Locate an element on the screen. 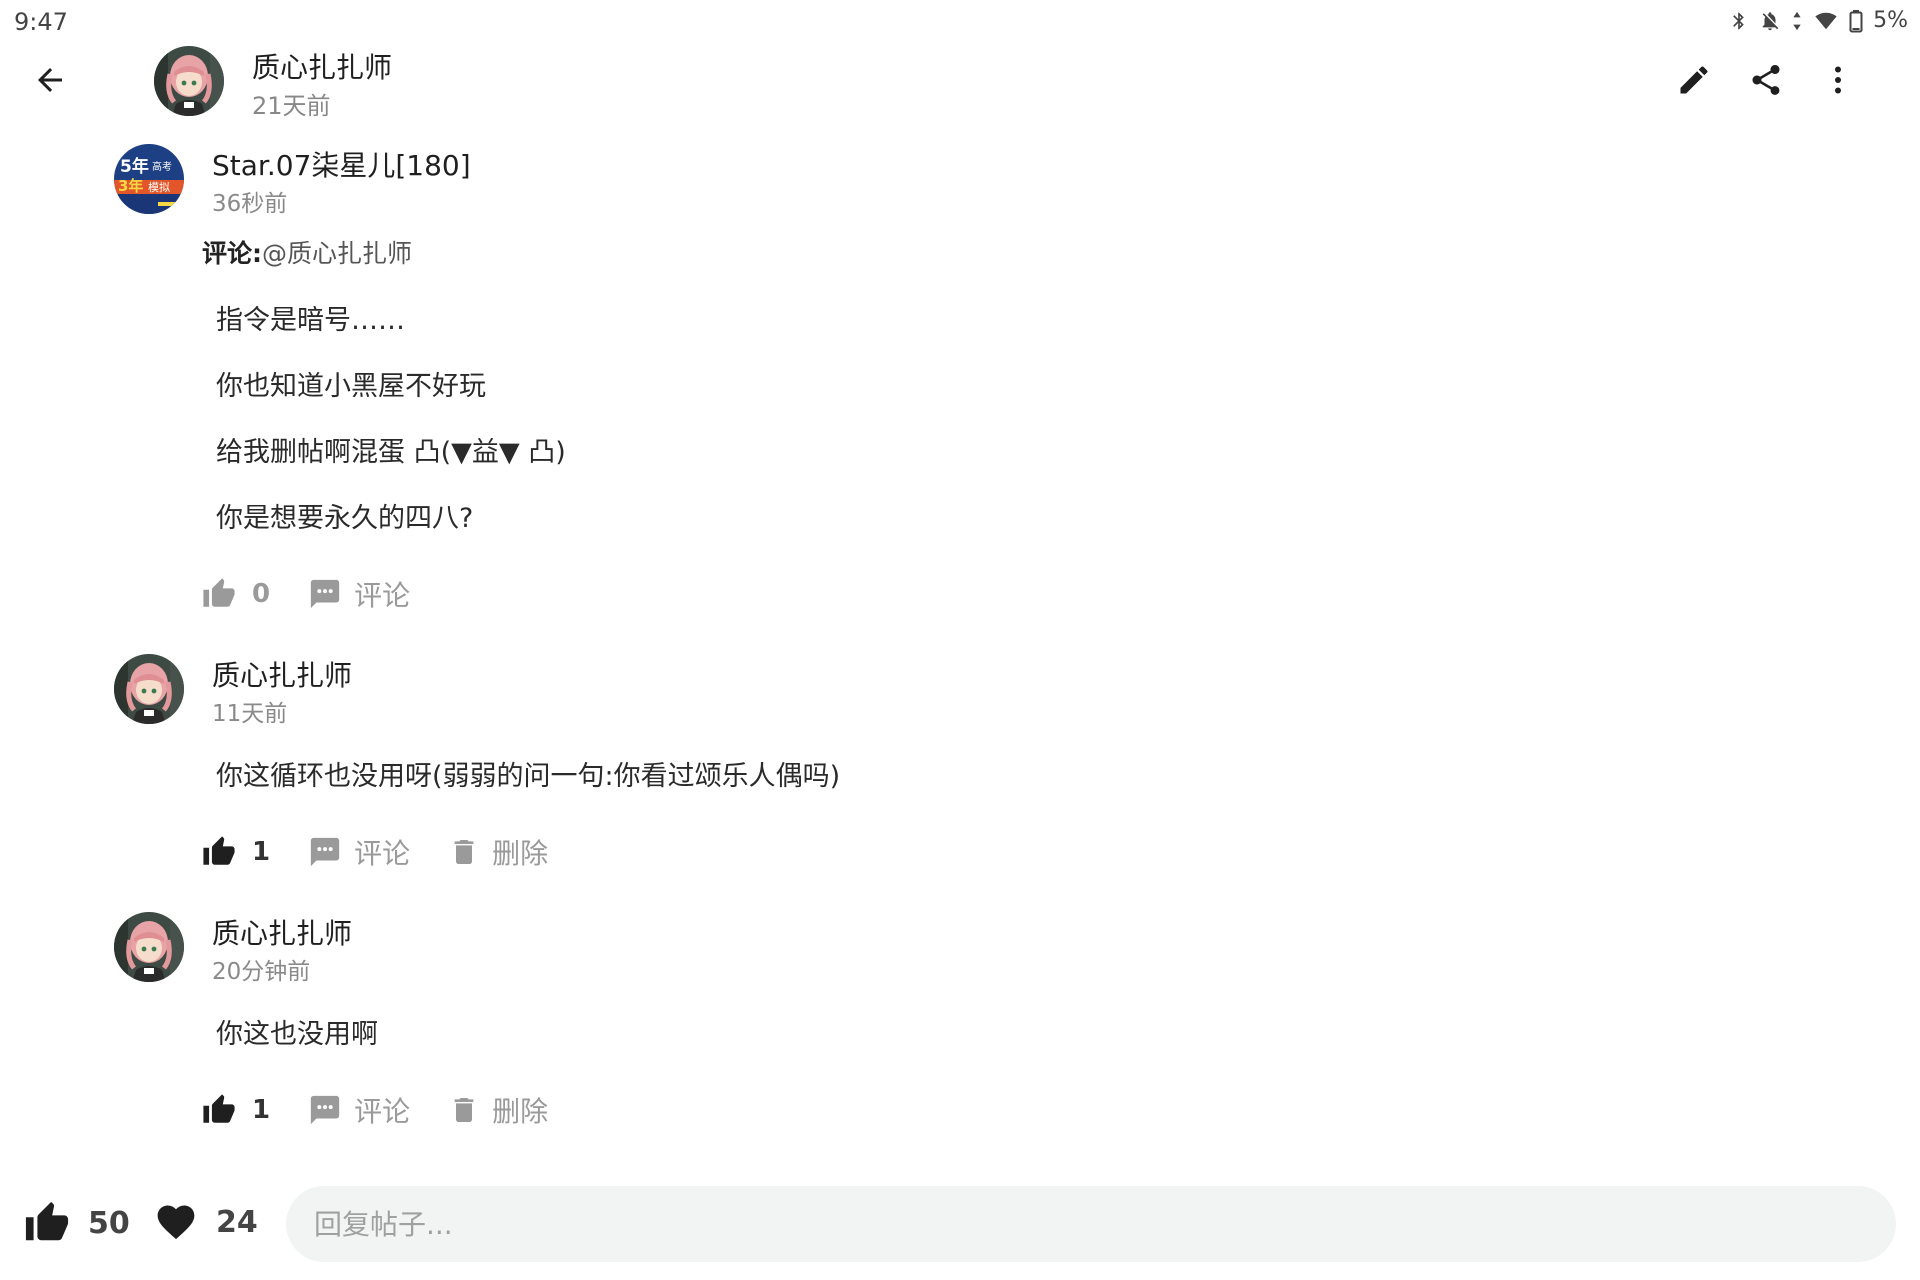 The image size is (1920, 1280). edit-icon is located at coordinates (1694, 80).